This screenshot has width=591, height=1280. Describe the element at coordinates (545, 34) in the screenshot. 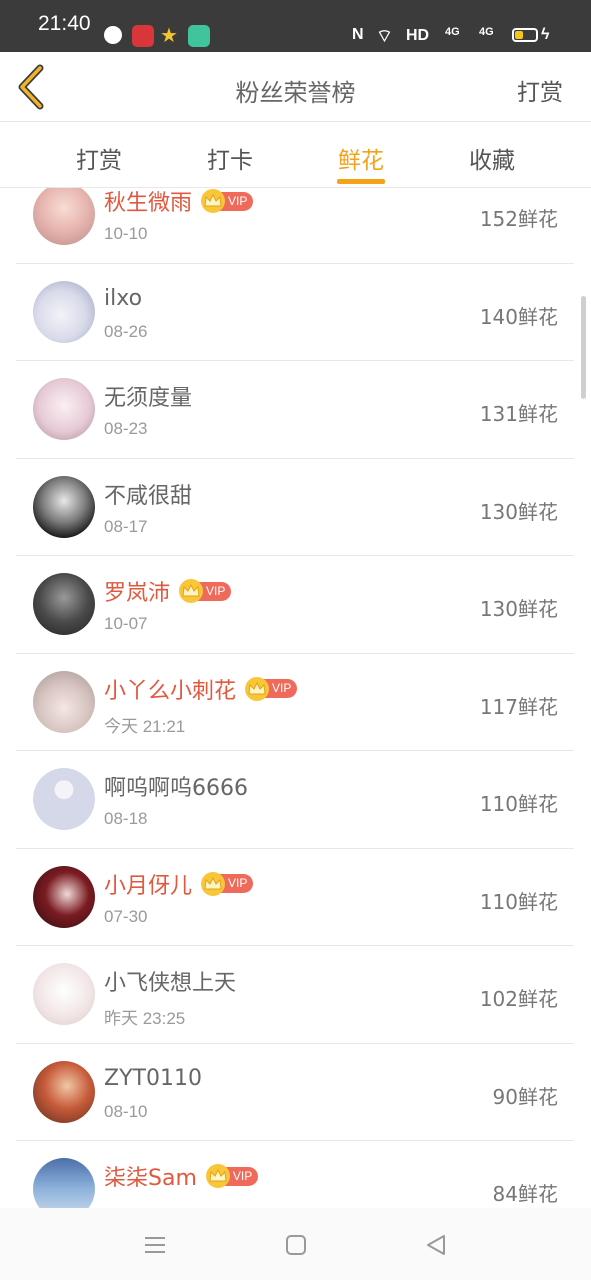

I see `charging-icon: ϟ` at that location.